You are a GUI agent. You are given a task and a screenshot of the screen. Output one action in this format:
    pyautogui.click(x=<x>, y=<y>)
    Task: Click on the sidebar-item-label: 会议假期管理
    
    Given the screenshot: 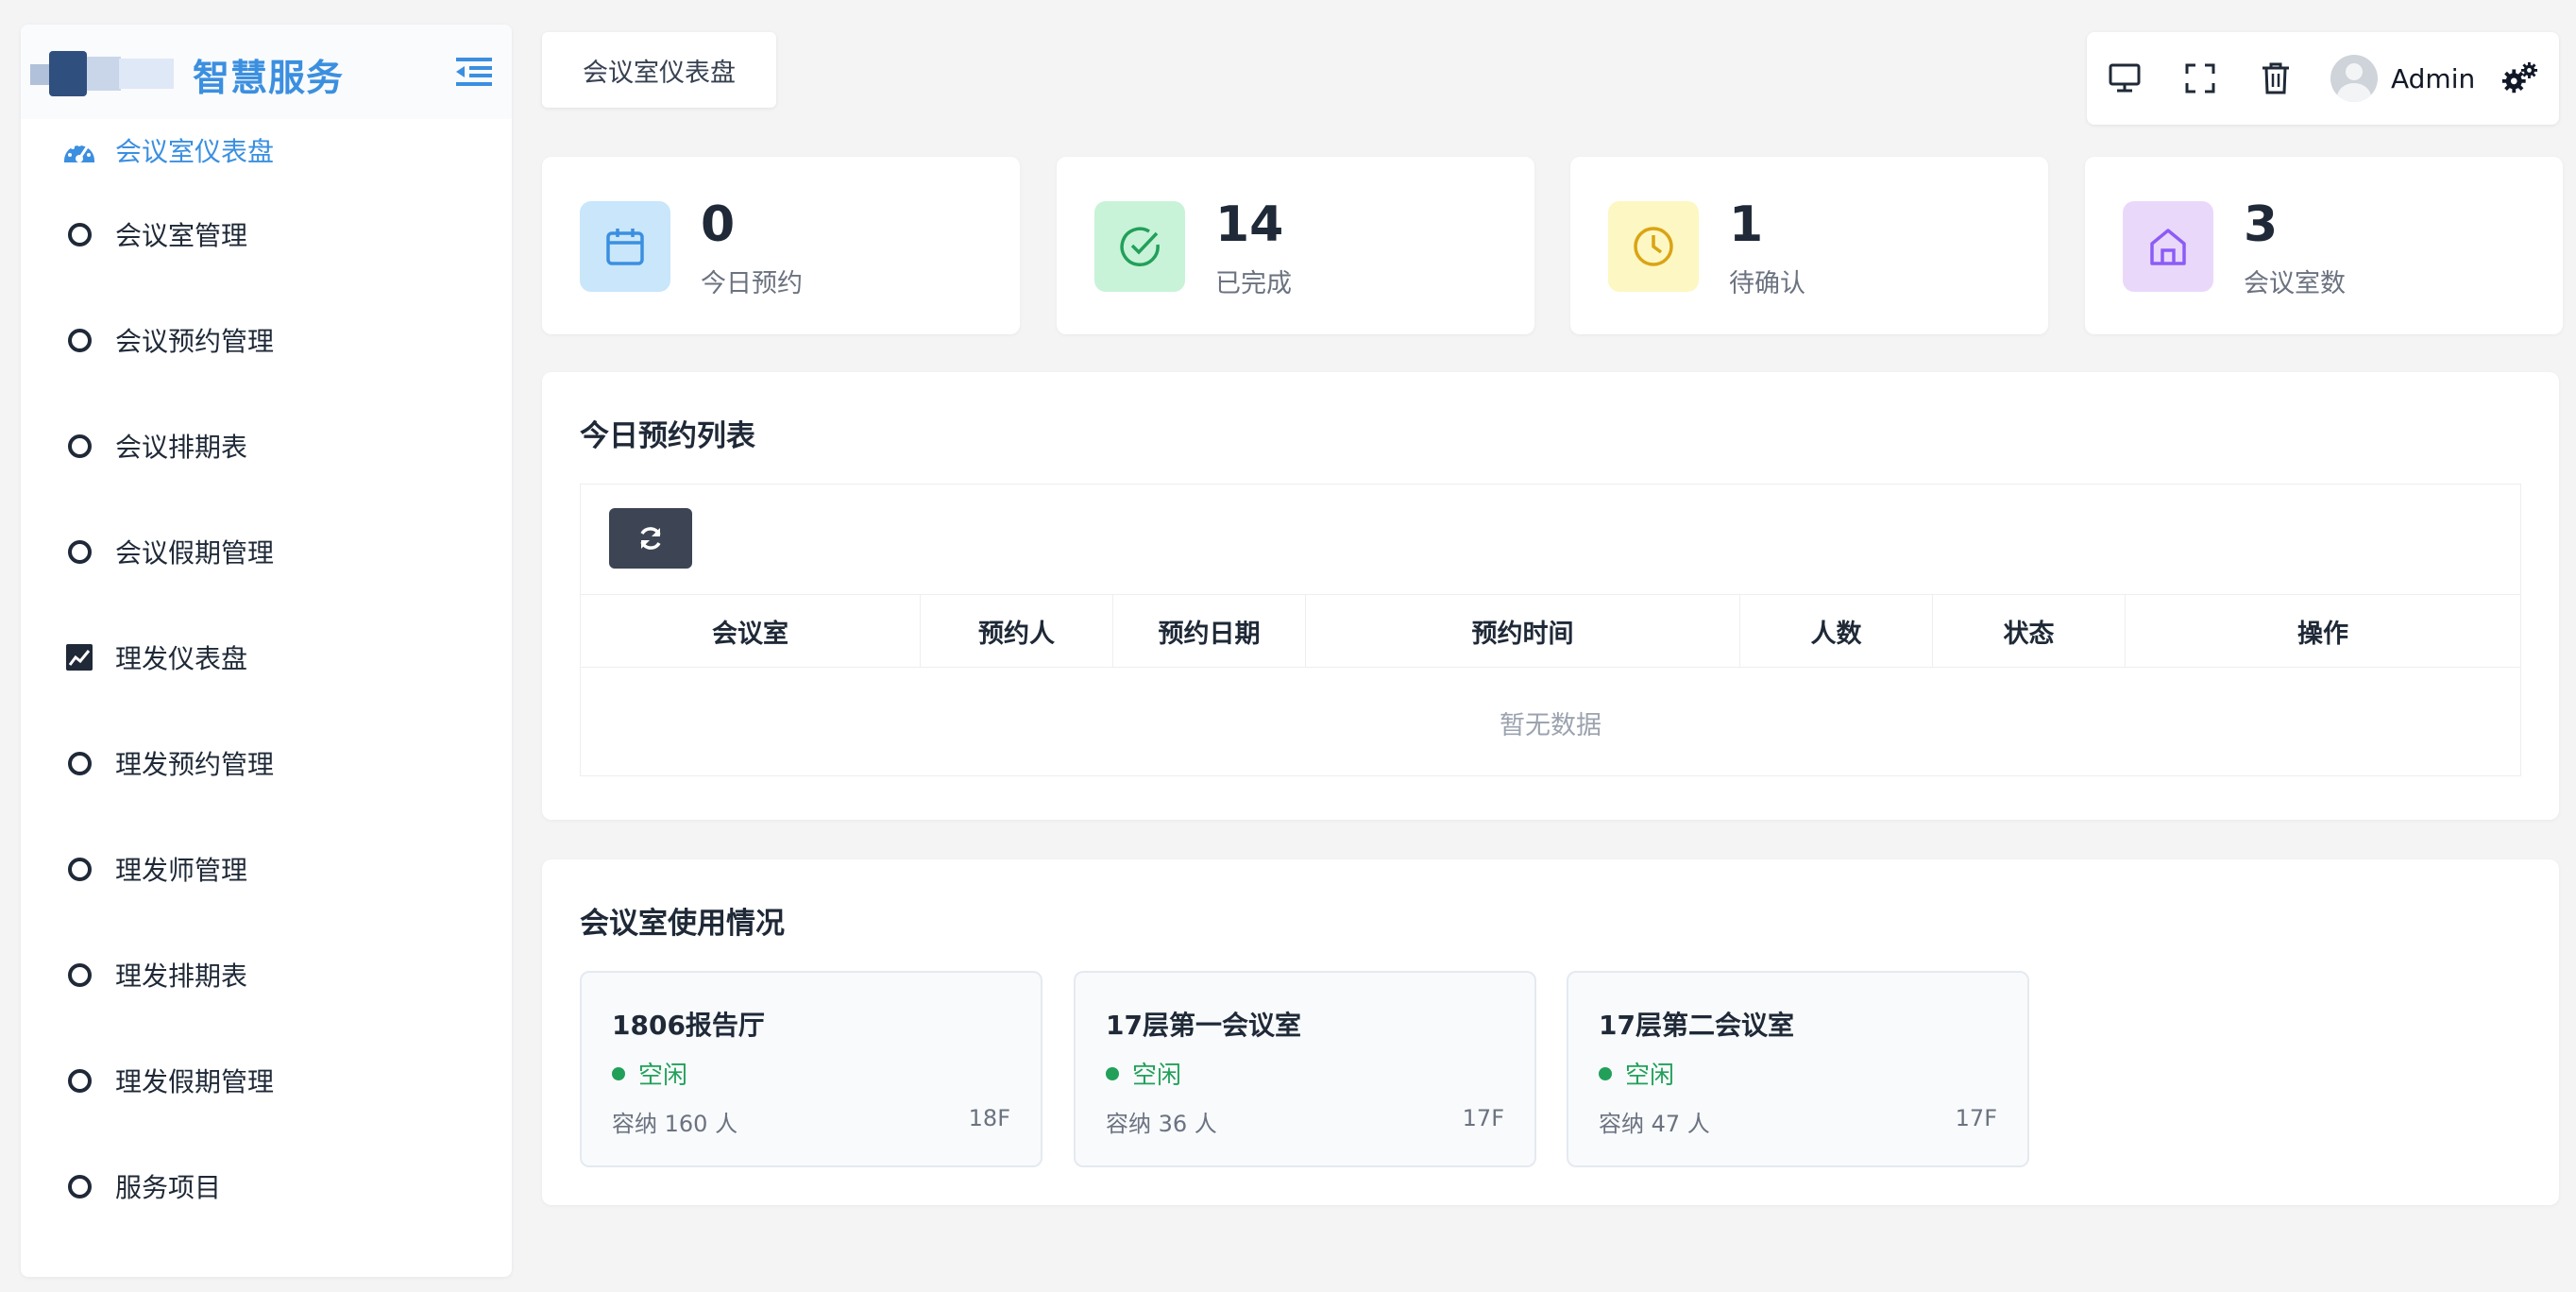 What is the action you would take?
    pyautogui.click(x=195, y=553)
    